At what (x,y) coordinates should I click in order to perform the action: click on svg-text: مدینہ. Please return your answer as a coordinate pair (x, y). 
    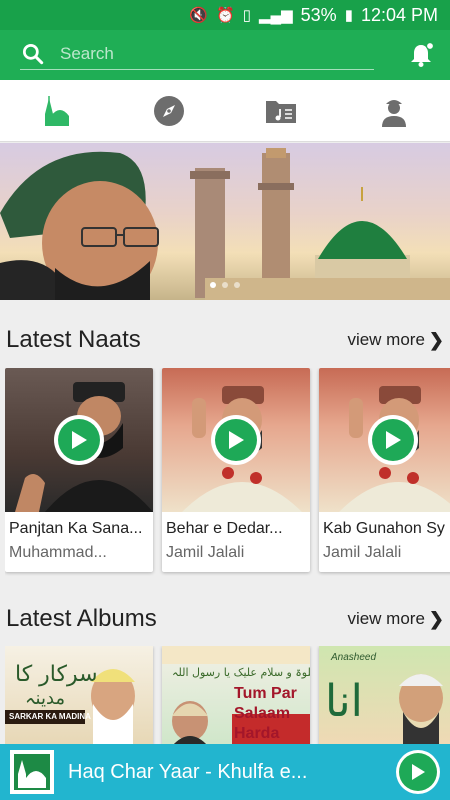
    Looking at the image, I should click on (45, 698).